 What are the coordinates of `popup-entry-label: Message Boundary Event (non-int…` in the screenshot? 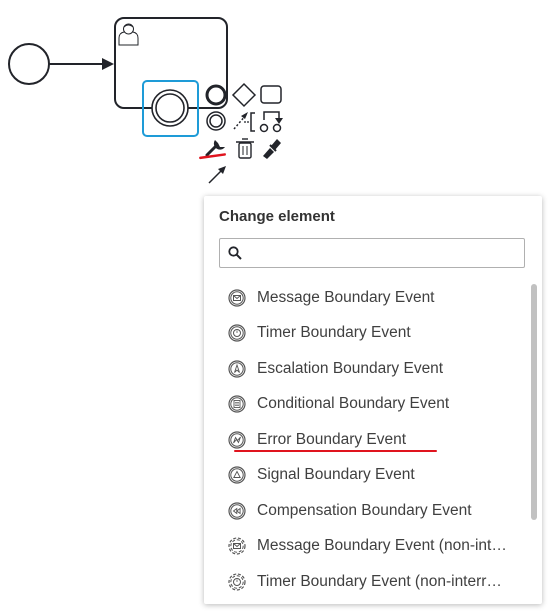 It's located at (382, 546).